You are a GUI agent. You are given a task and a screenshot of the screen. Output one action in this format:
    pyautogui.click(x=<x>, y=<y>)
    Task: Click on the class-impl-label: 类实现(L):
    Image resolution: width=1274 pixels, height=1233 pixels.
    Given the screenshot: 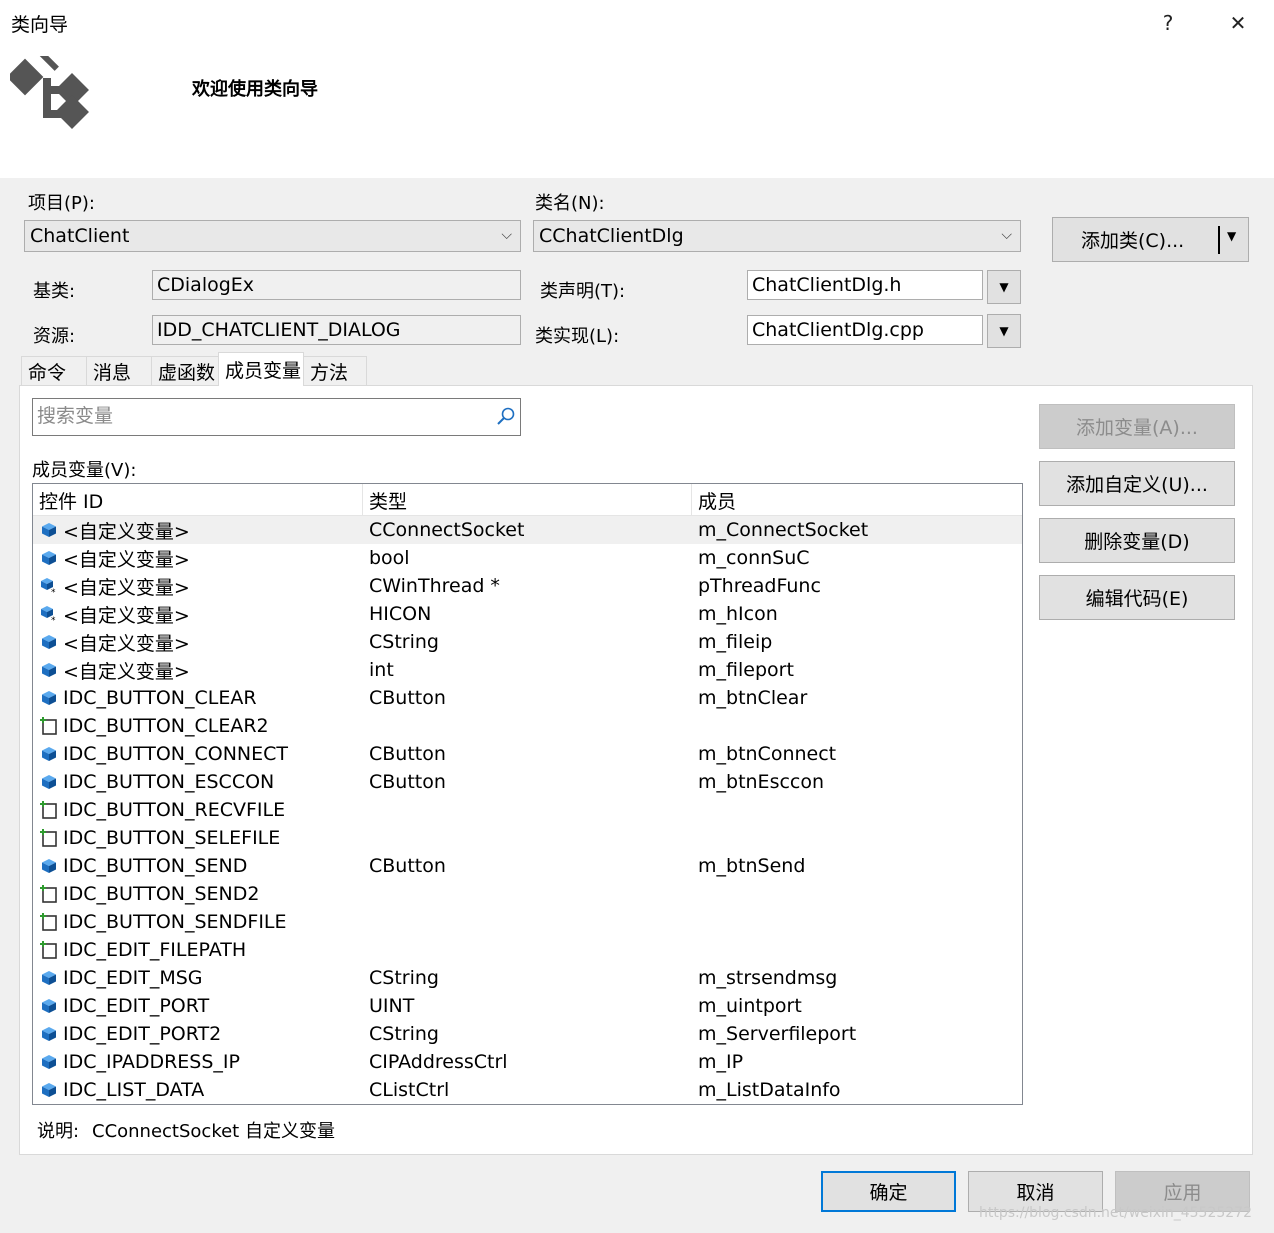 What is the action you would take?
    pyautogui.click(x=577, y=336)
    